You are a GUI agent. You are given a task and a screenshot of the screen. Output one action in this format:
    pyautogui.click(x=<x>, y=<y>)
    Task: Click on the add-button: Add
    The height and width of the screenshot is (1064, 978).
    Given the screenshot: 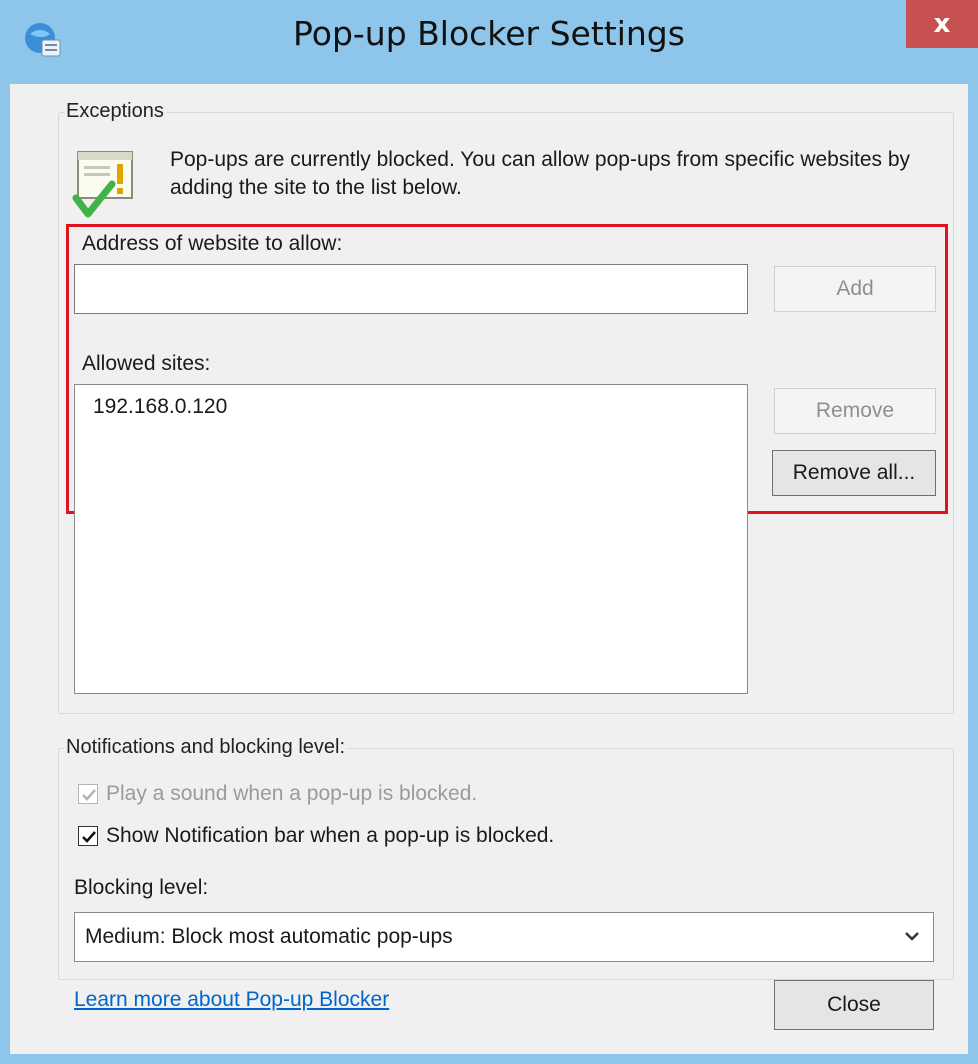 What is the action you would take?
    pyautogui.click(x=855, y=289)
    